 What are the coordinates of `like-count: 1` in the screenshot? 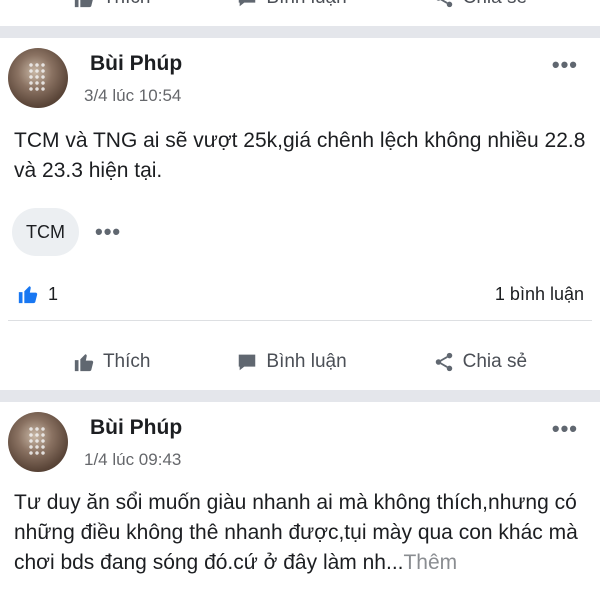 It's located at (53, 293).